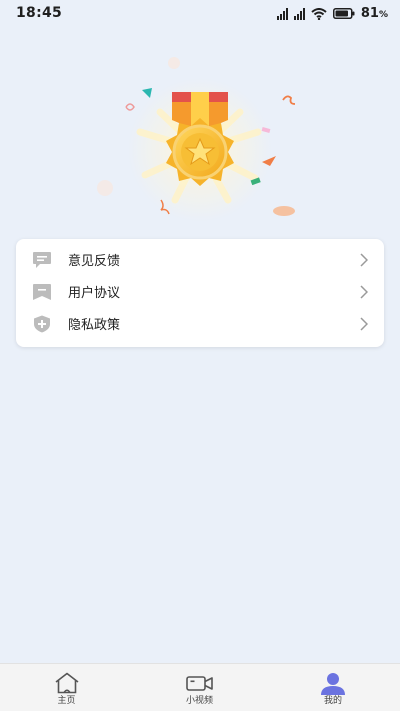 Image resolution: width=400 pixels, height=711 pixels. What do you see at coordinates (66, 683) in the screenshot?
I see `home-icon` at bounding box center [66, 683].